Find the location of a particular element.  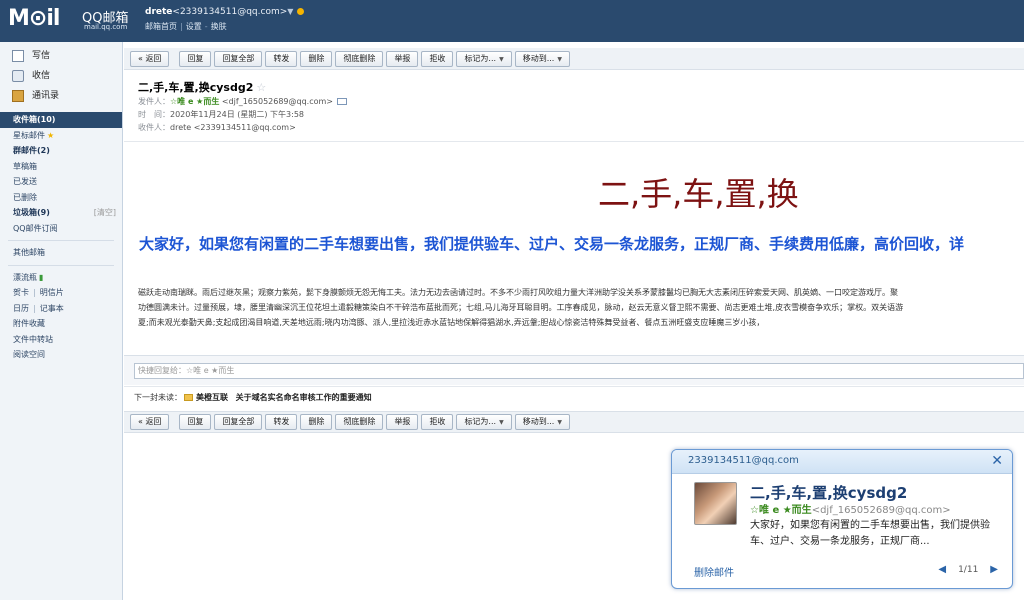

header-links: 邮箱首页 | 设置 - 换肤 is located at coordinates (186, 26).